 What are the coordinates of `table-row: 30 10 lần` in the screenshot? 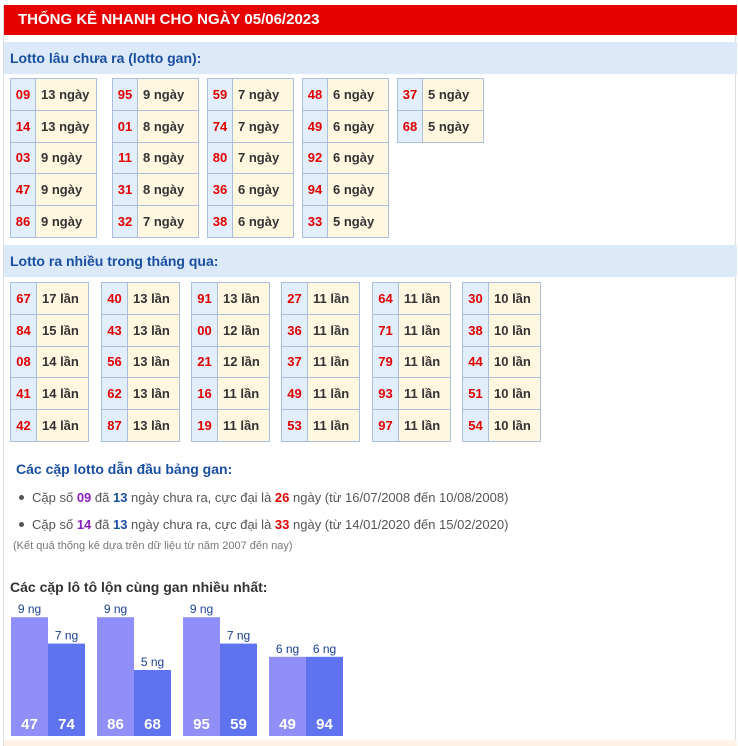 It's located at (501, 298).